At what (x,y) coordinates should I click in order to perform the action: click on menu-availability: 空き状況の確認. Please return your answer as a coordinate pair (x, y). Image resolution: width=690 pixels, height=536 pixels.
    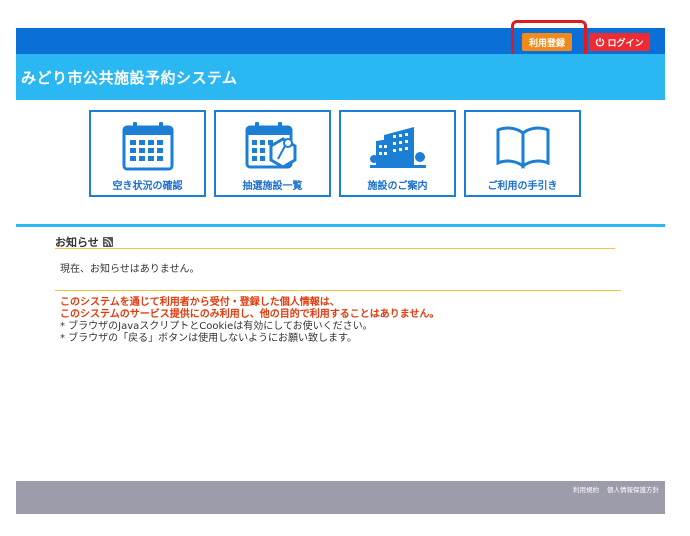
    Looking at the image, I should click on (147, 153).